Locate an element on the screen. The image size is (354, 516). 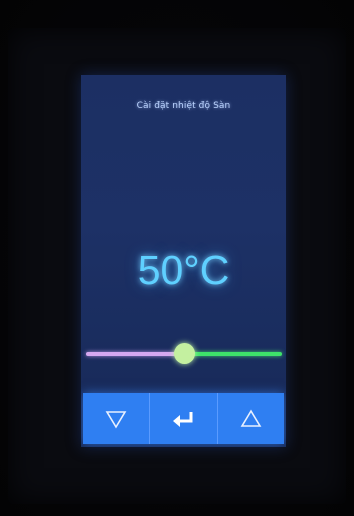
slider-thumb is located at coordinates (184, 353).